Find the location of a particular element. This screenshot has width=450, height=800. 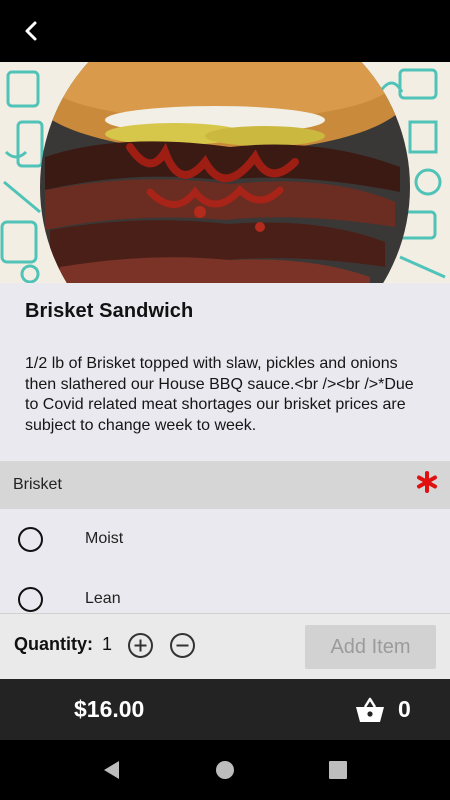

order-summary-bar: $16.00 0 is located at coordinates (225, 709).